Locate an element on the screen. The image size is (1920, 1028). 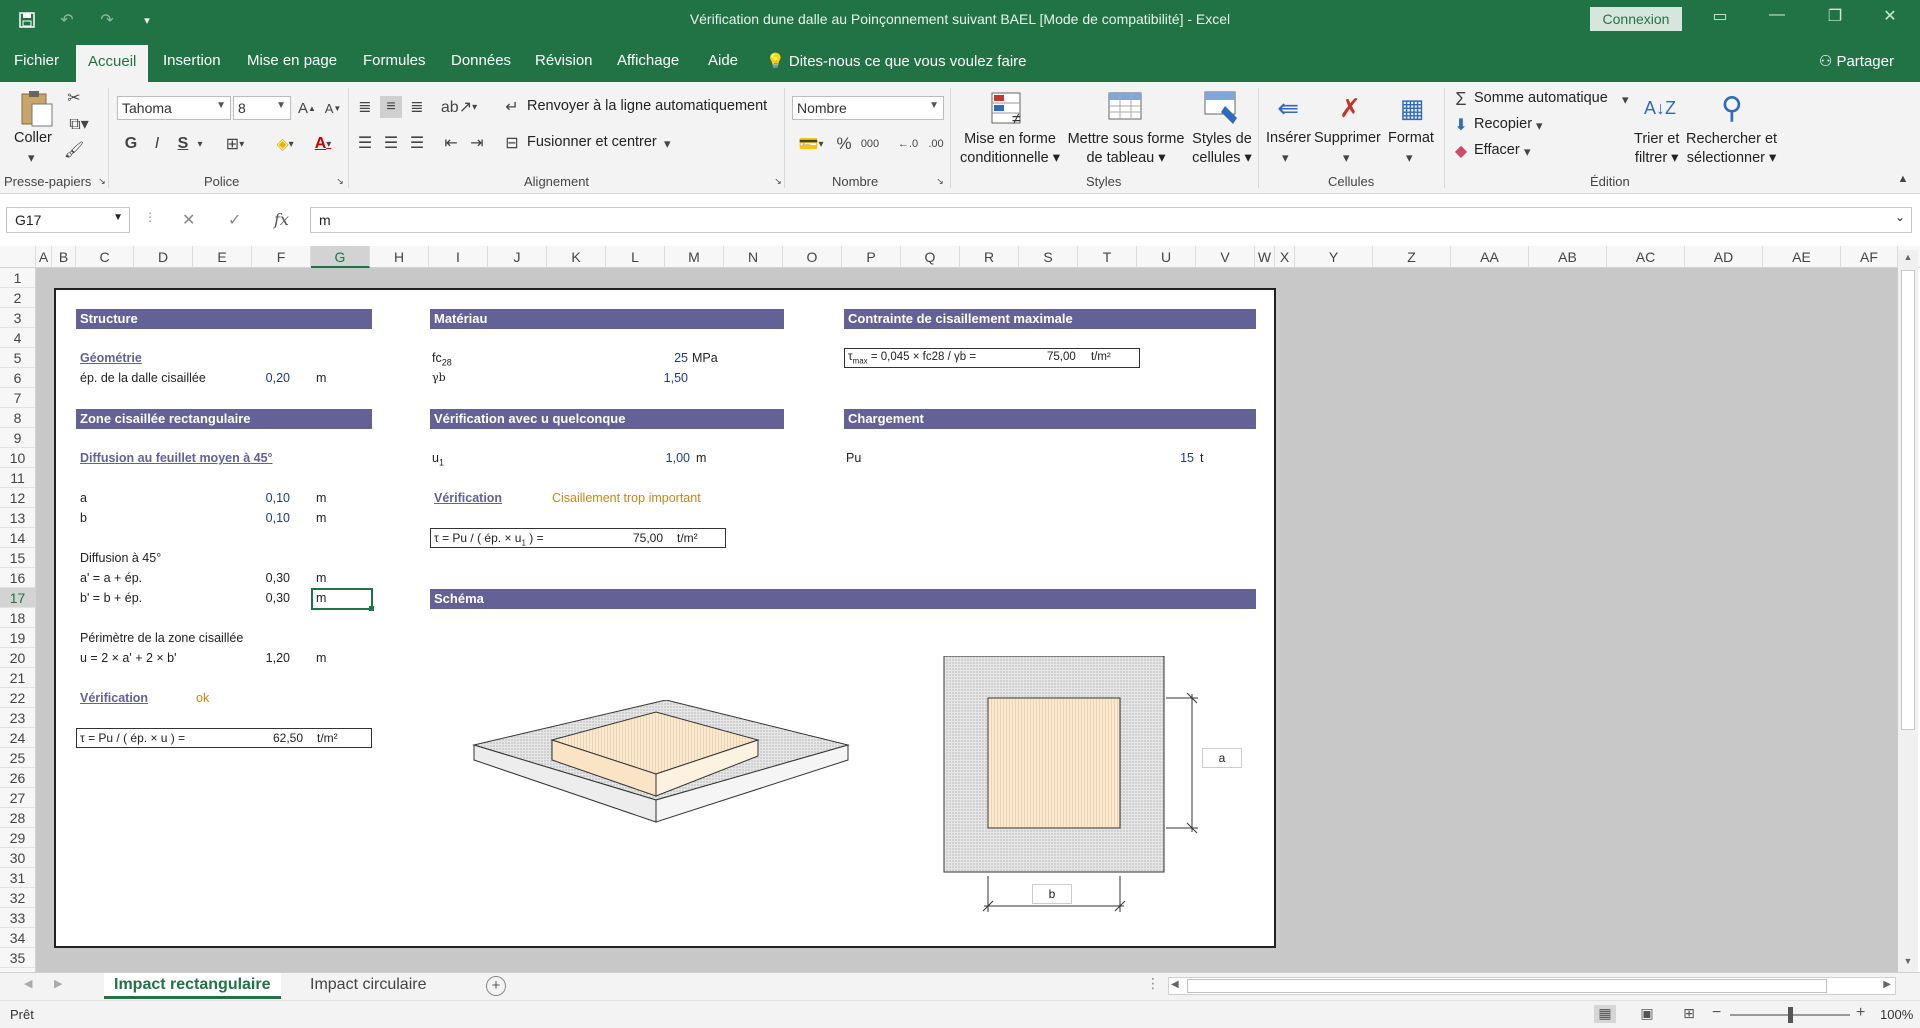
row-header: 24 is located at coordinates (17, 738).